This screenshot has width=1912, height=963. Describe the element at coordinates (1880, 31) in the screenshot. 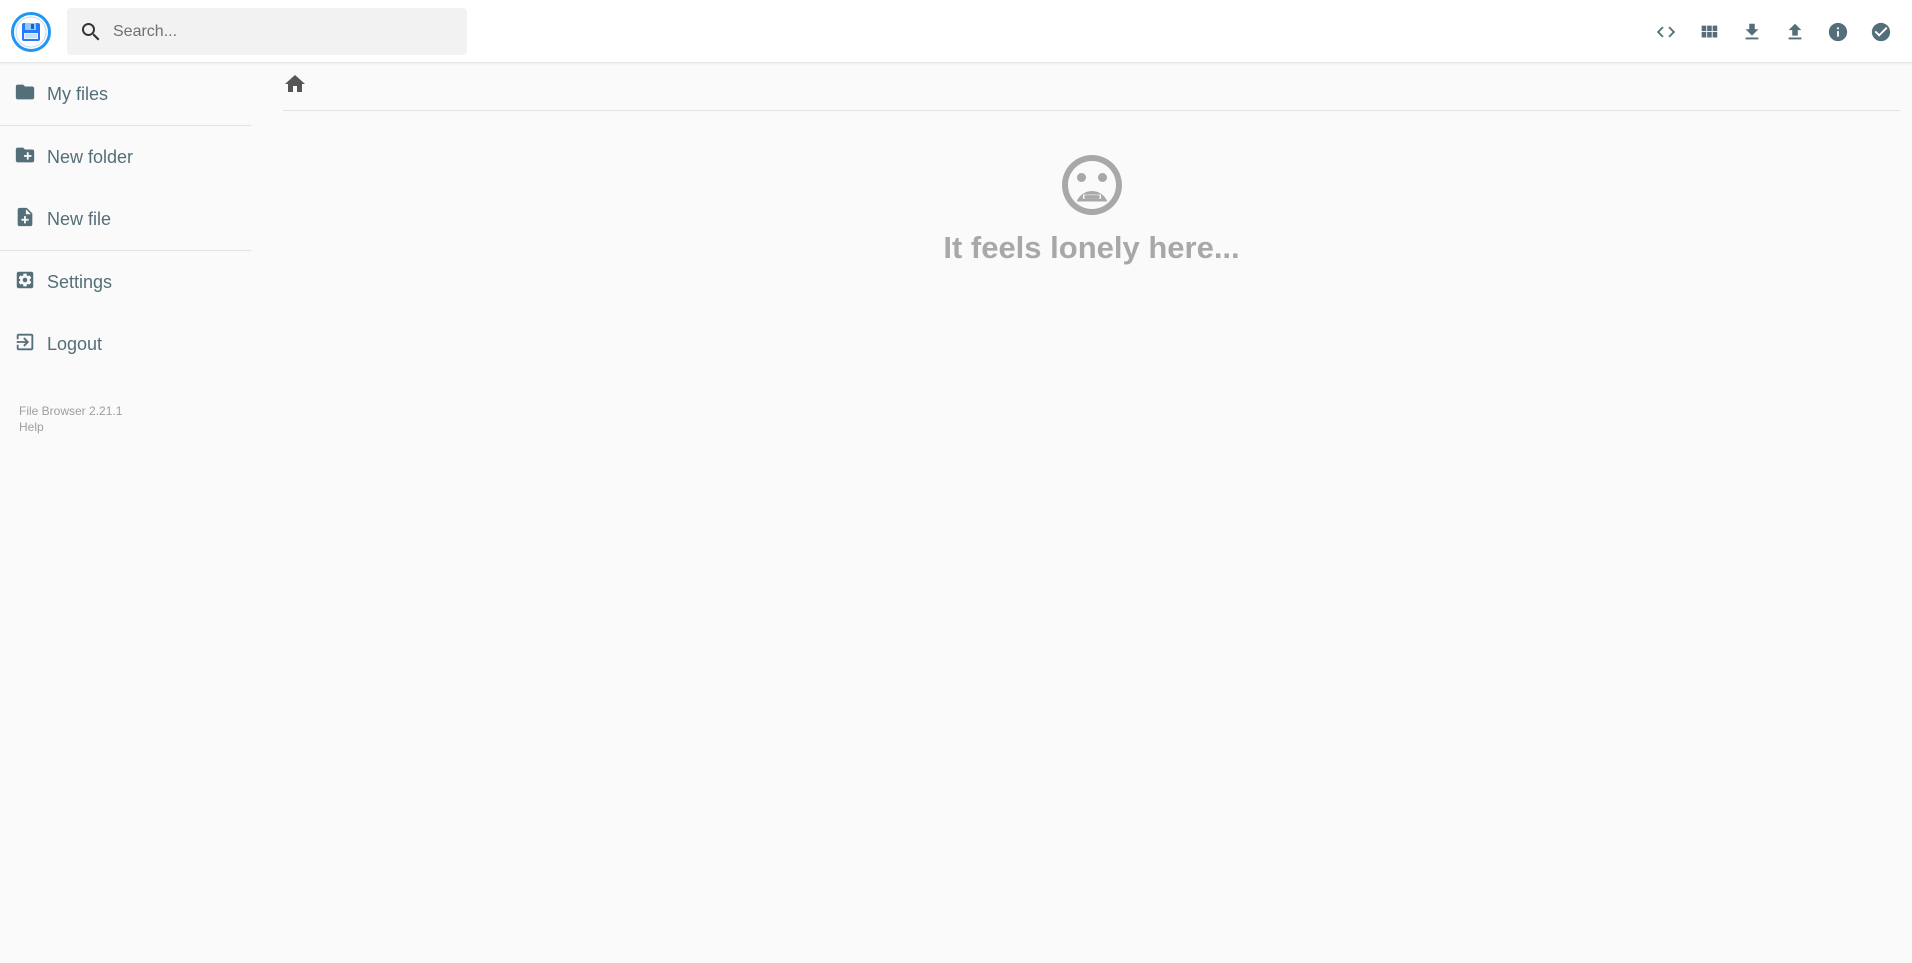

I see `check-circle-icon` at that location.